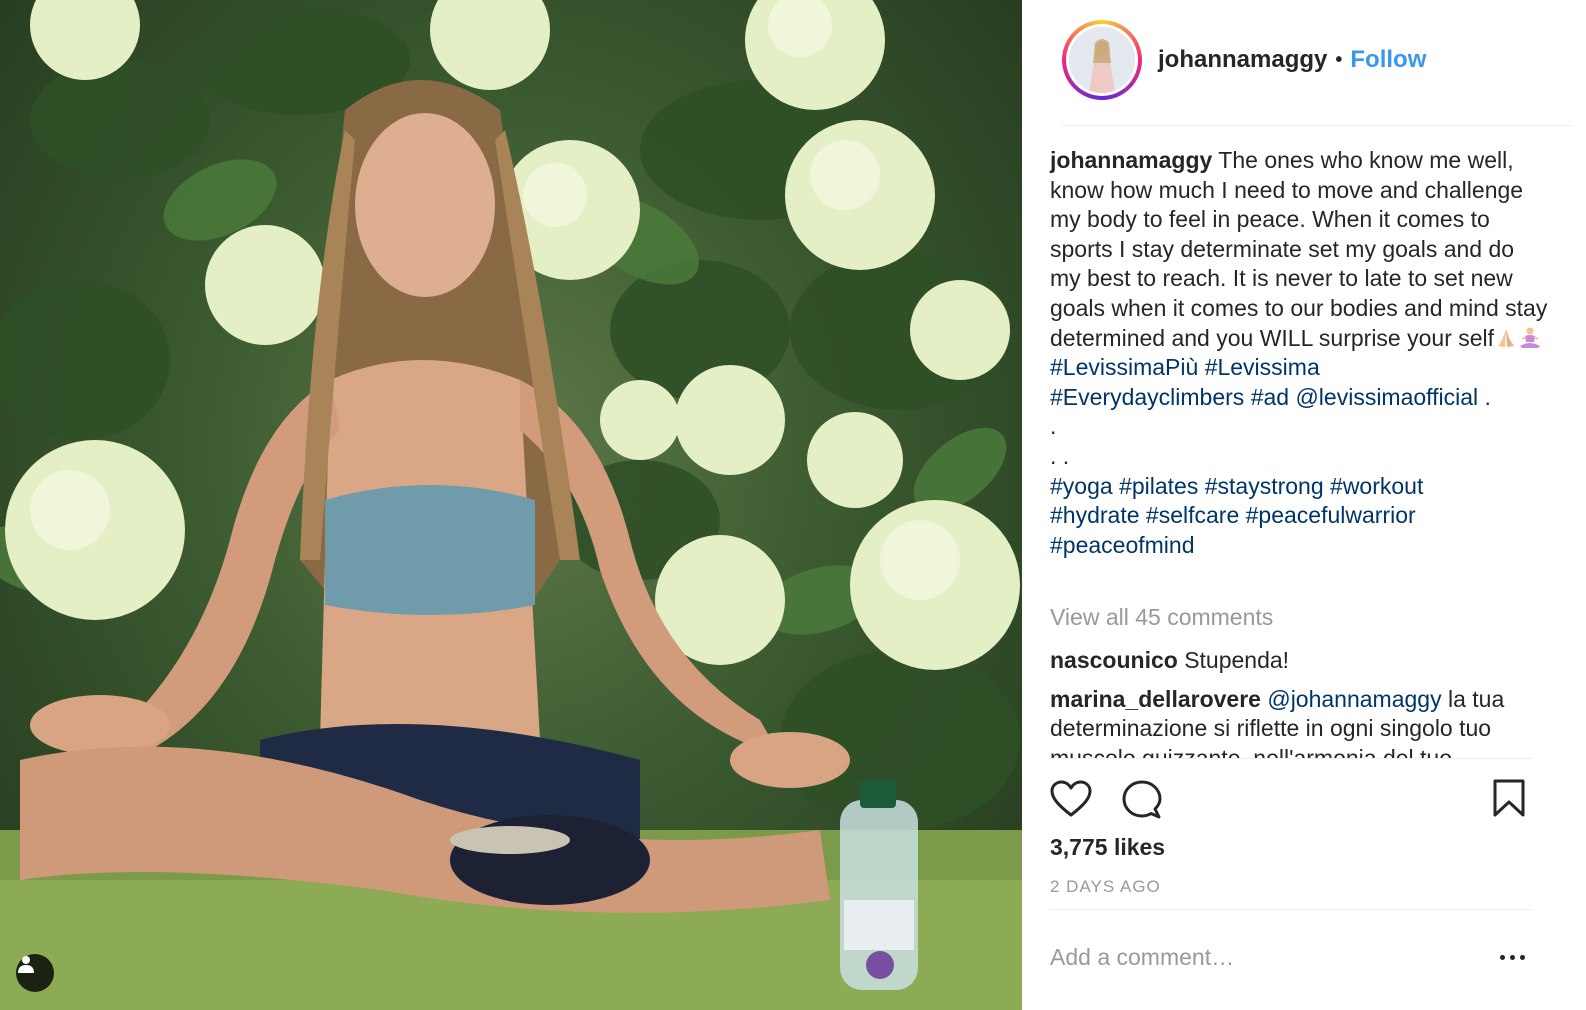  I want to click on hashtag-link: #workout, so click(1376, 486).